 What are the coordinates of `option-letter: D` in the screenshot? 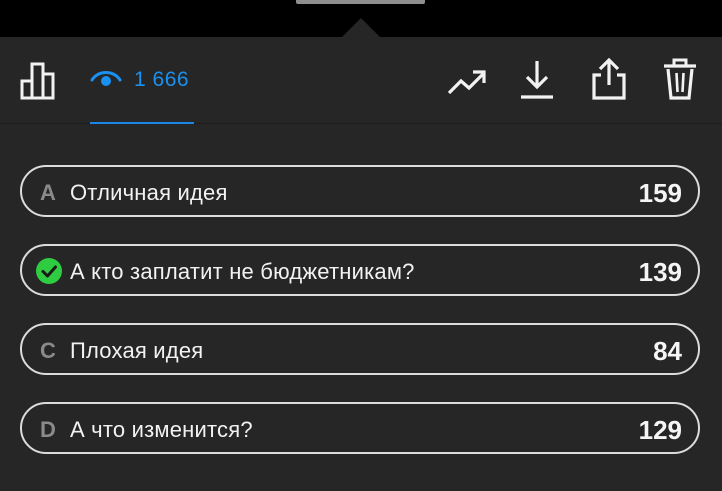 It's located at (48, 429).